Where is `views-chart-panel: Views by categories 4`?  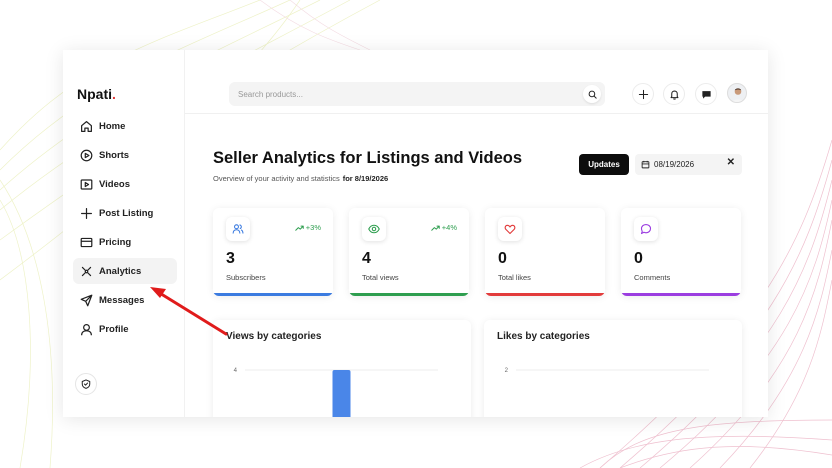
views-chart-panel: Views by categories 4 is located at coordinates (342, 368).